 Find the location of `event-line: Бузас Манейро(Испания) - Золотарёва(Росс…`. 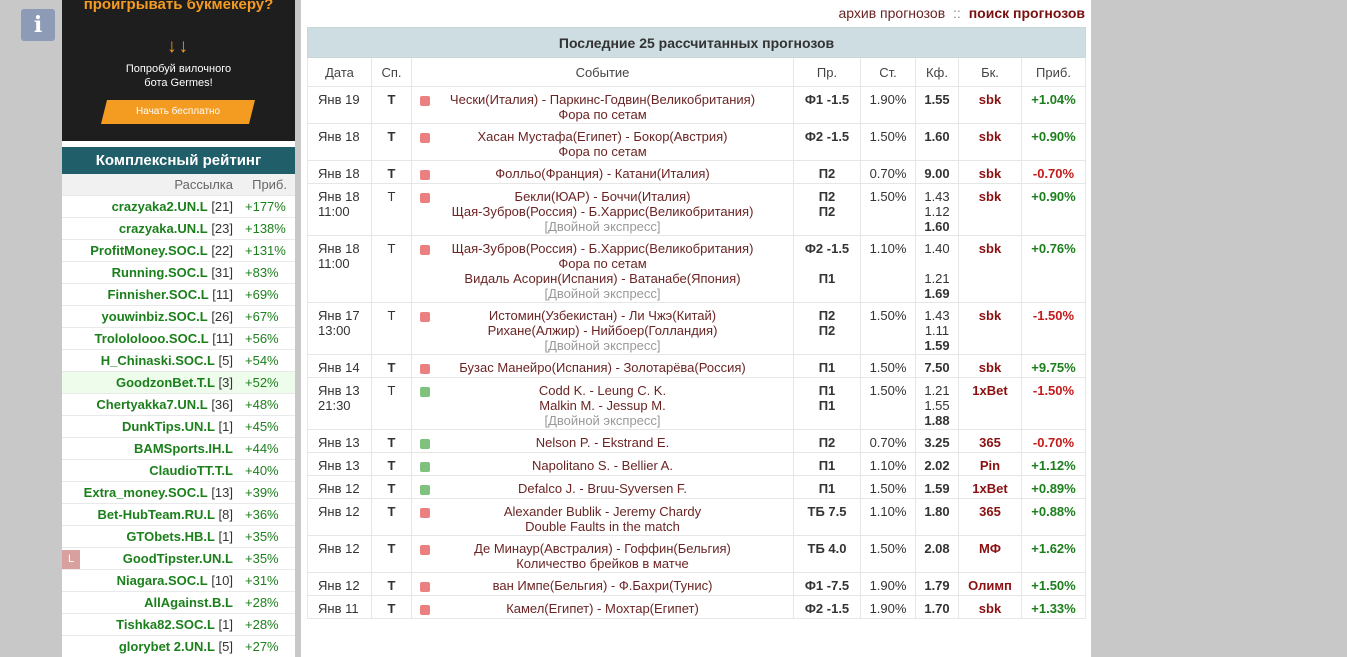

event-line: Бузас Манейро(Испания) - Золотарёва(Росс… is located at coordinates (602, 367).